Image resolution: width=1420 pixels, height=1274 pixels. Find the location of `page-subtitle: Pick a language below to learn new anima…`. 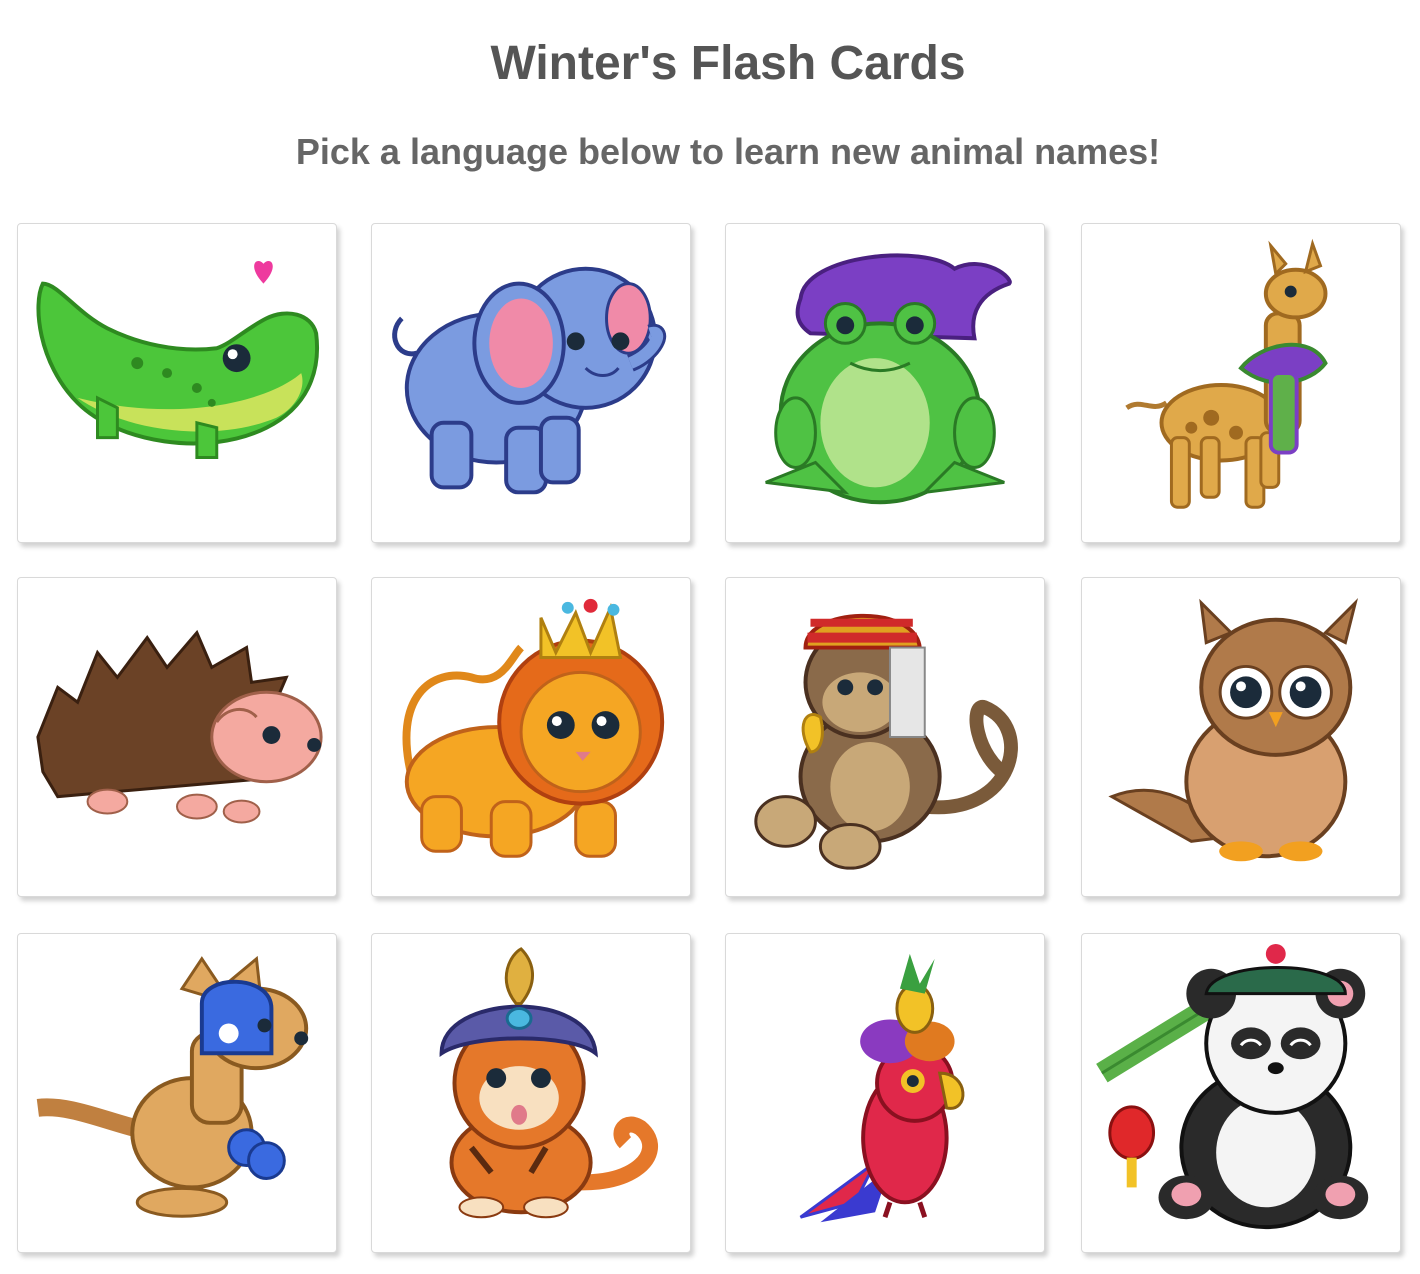

page-subtitle: Pick a language below to learn new anima… is located at coordinates (728, 151).